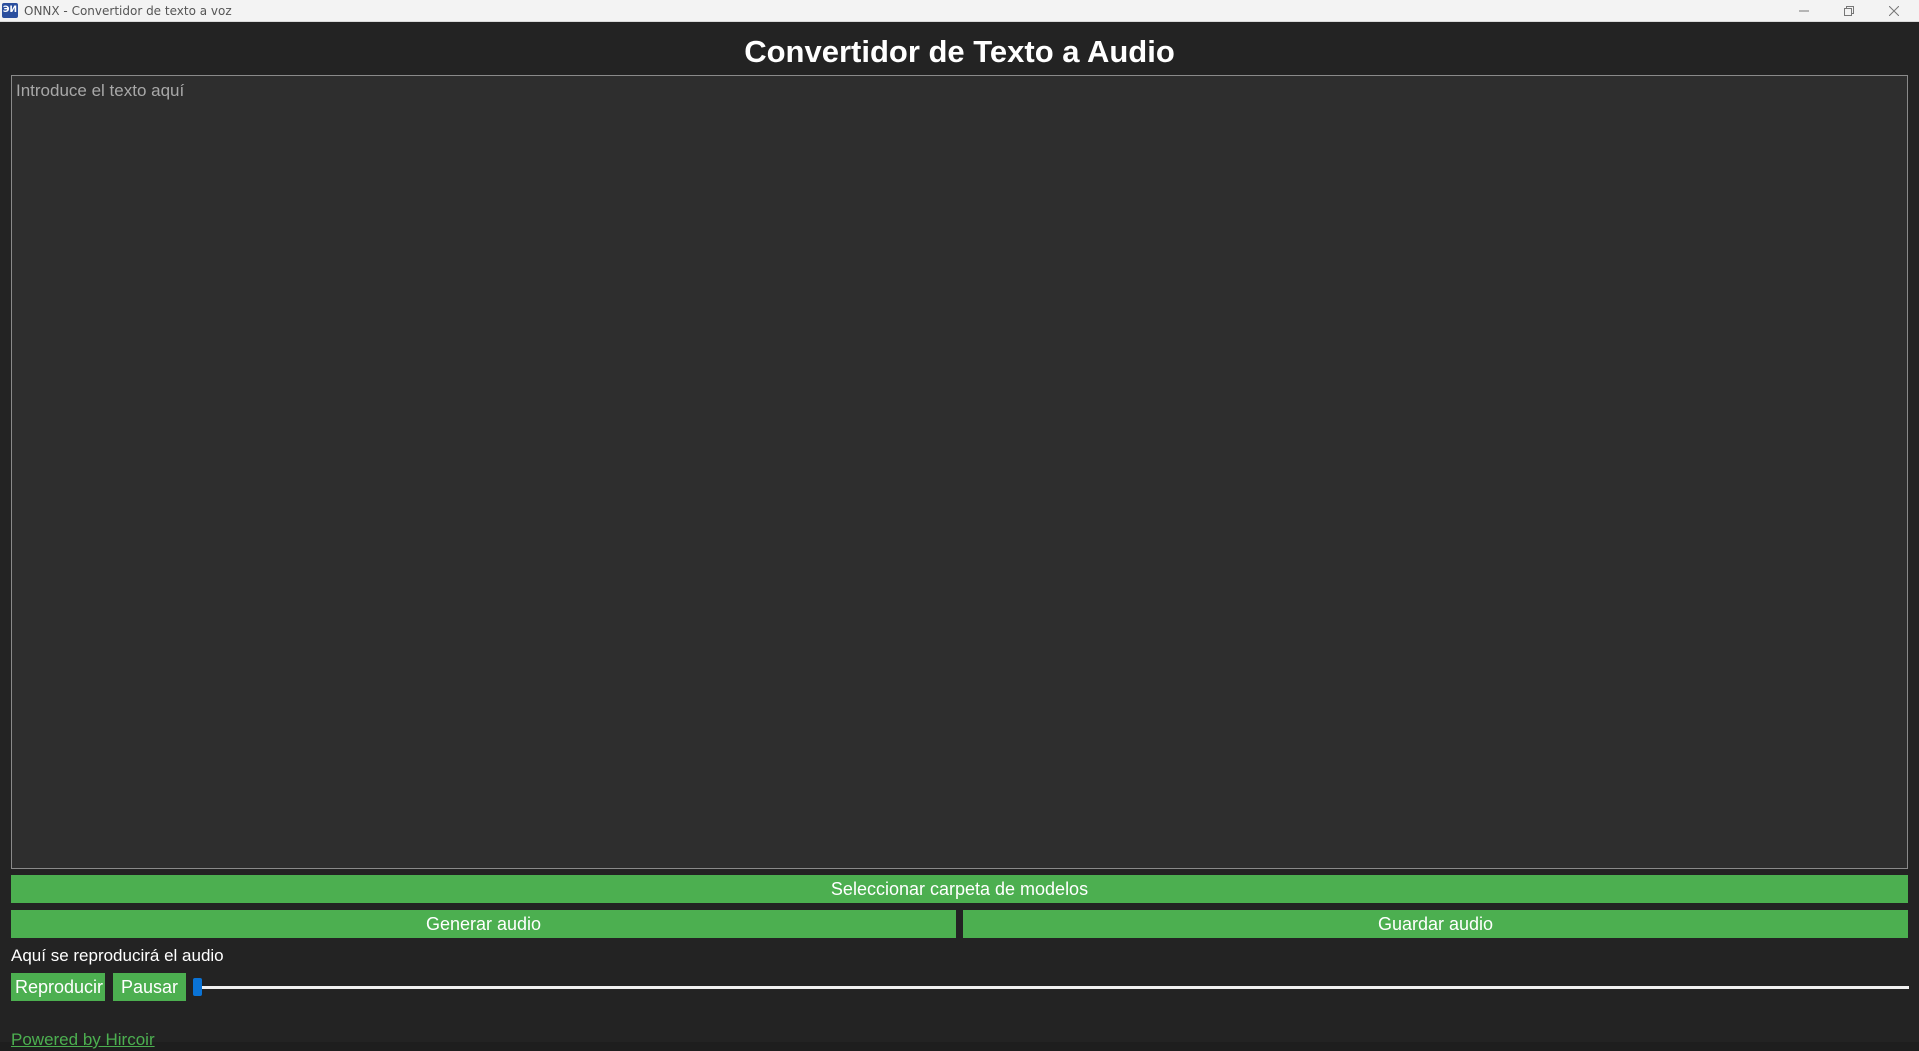 Image resolution: width=1919 pixels, height=1051 pixels. Describe the element at coordinates (58, 987) in the screenshot. I see `play-button: Reproducir` at that location.